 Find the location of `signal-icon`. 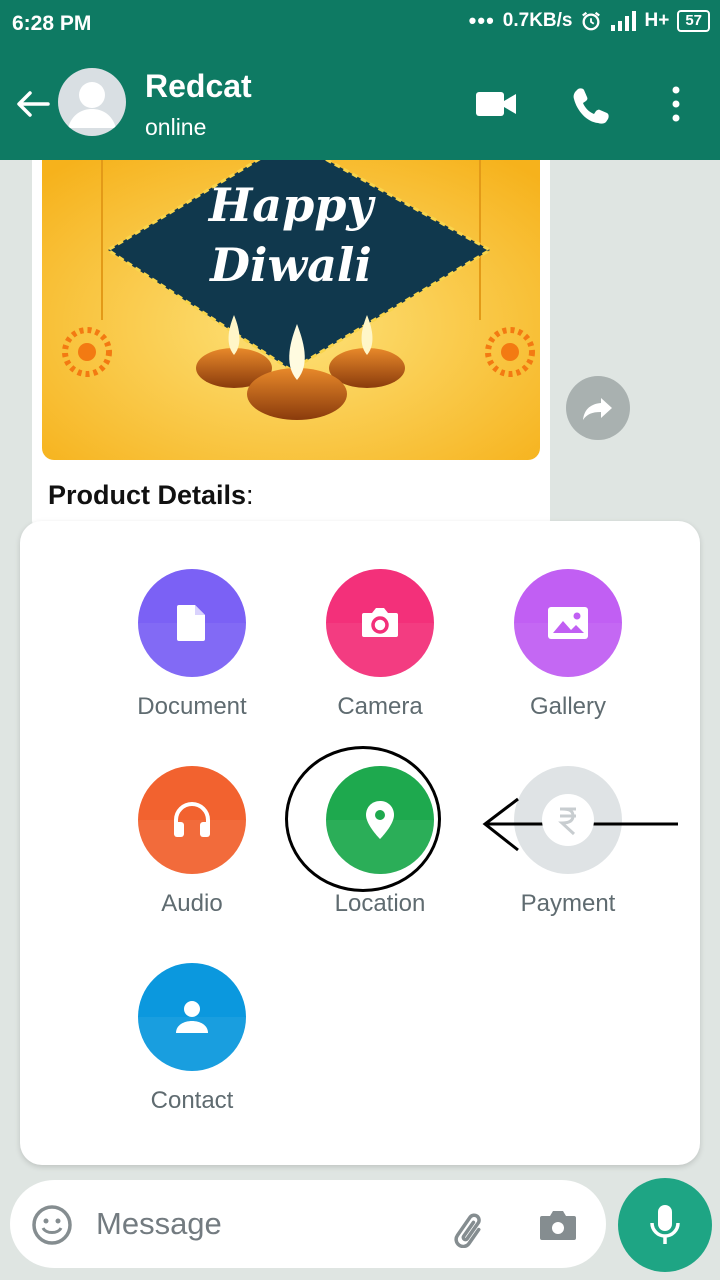

signal-icon is located at coordinates (624, 21).